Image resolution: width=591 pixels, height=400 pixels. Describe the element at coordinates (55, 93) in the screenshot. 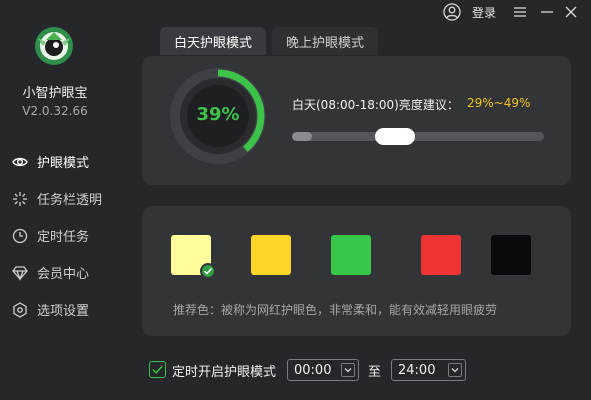

I see `app-name: 小智护眼宝` at that location.